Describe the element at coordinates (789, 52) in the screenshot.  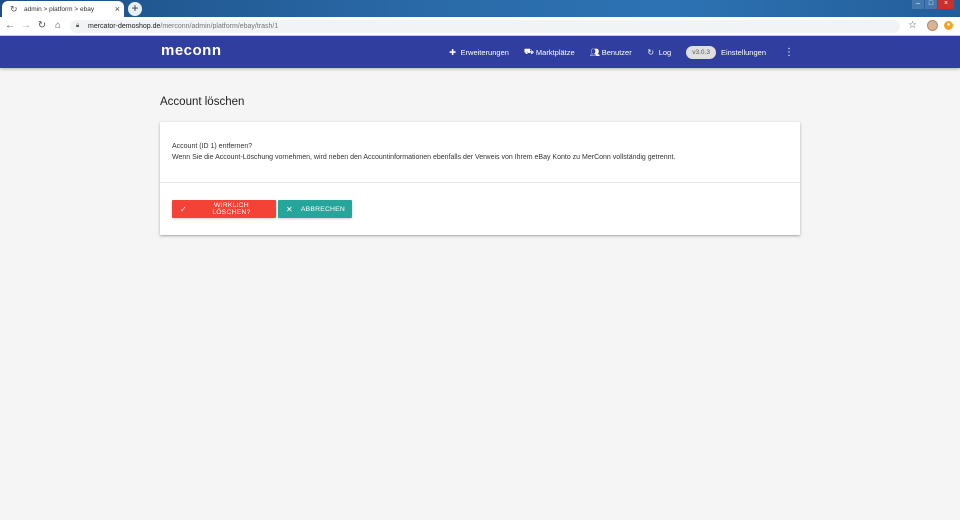
I see `more-vert-icon: ⋮` at that location.